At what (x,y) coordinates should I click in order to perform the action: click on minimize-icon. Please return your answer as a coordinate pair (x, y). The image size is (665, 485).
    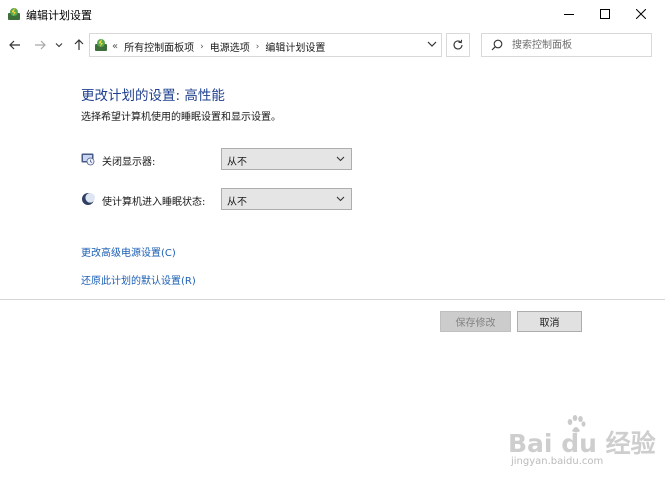
    Looking at the image, I should click on (569, 14).